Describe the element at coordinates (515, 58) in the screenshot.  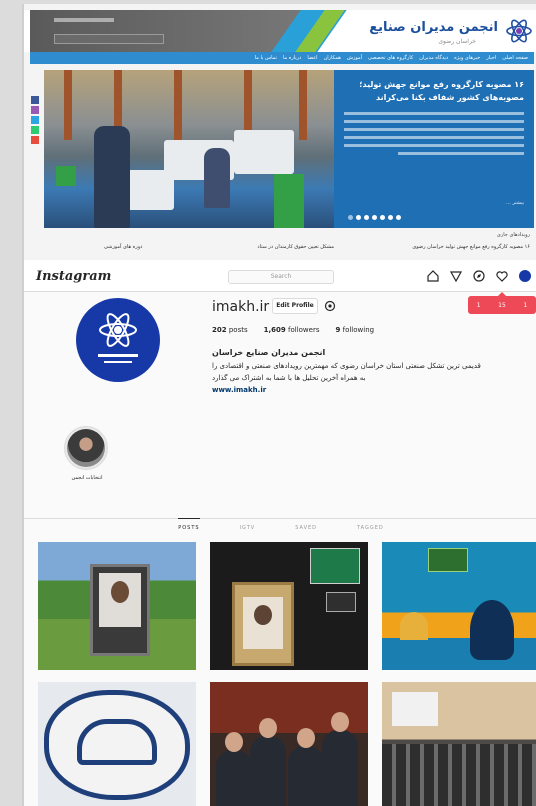
I see `nav-item: صفحه اصلی` at that location.